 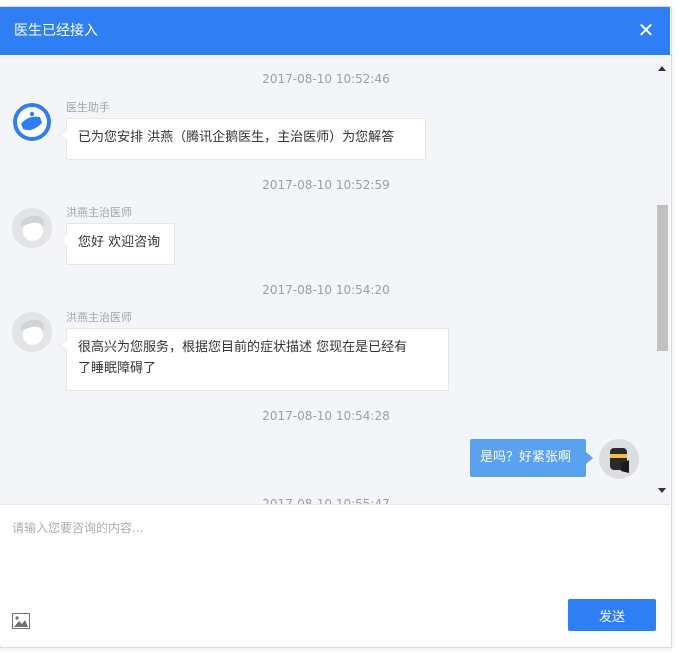 I want to click on message-timestamp: 2017-08-10 10:54:28, so click(x=326, y=416).